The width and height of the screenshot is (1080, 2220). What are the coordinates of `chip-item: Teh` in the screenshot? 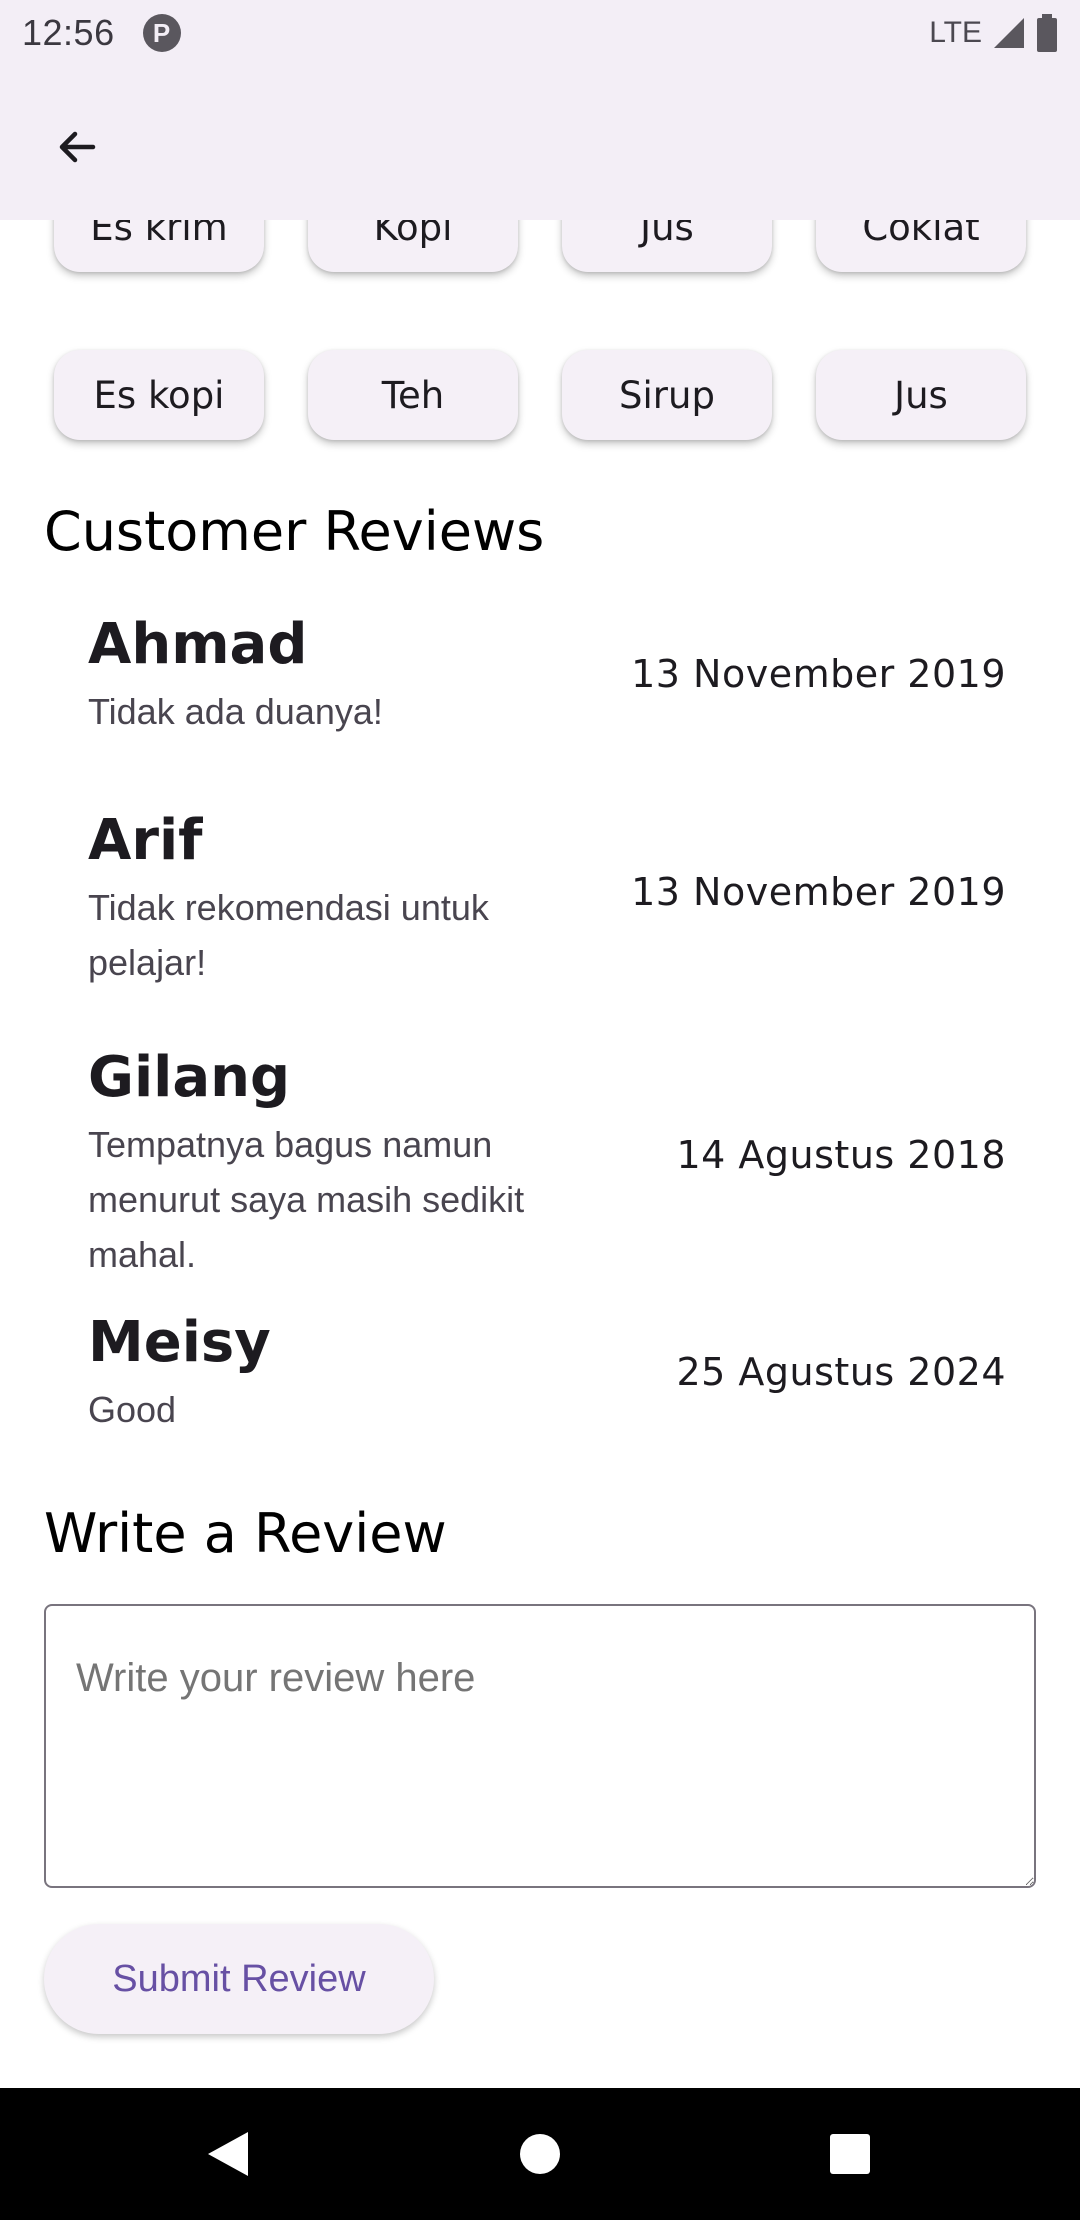 It's located at (413, 395).